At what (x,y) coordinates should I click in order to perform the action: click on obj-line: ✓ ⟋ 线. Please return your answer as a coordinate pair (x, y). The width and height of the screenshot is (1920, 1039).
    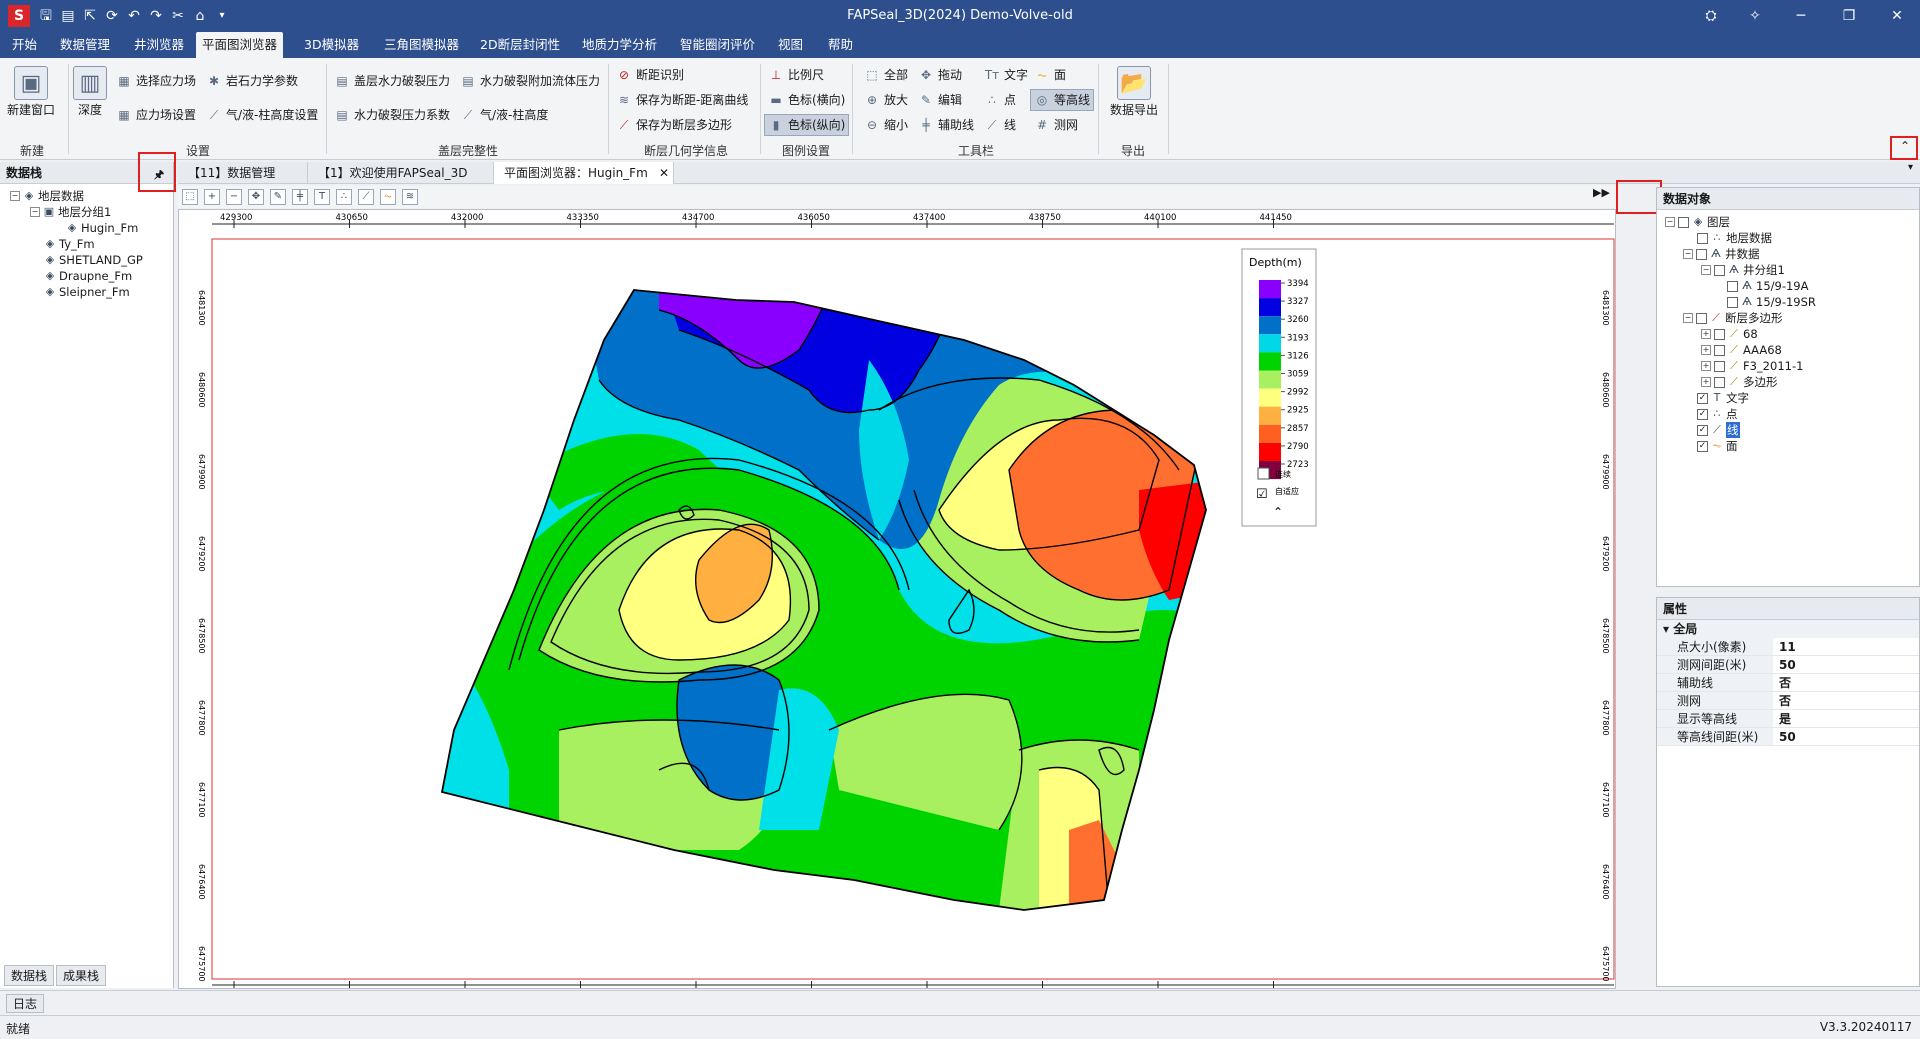
    Looking at the image, I should click on (1788, 430).